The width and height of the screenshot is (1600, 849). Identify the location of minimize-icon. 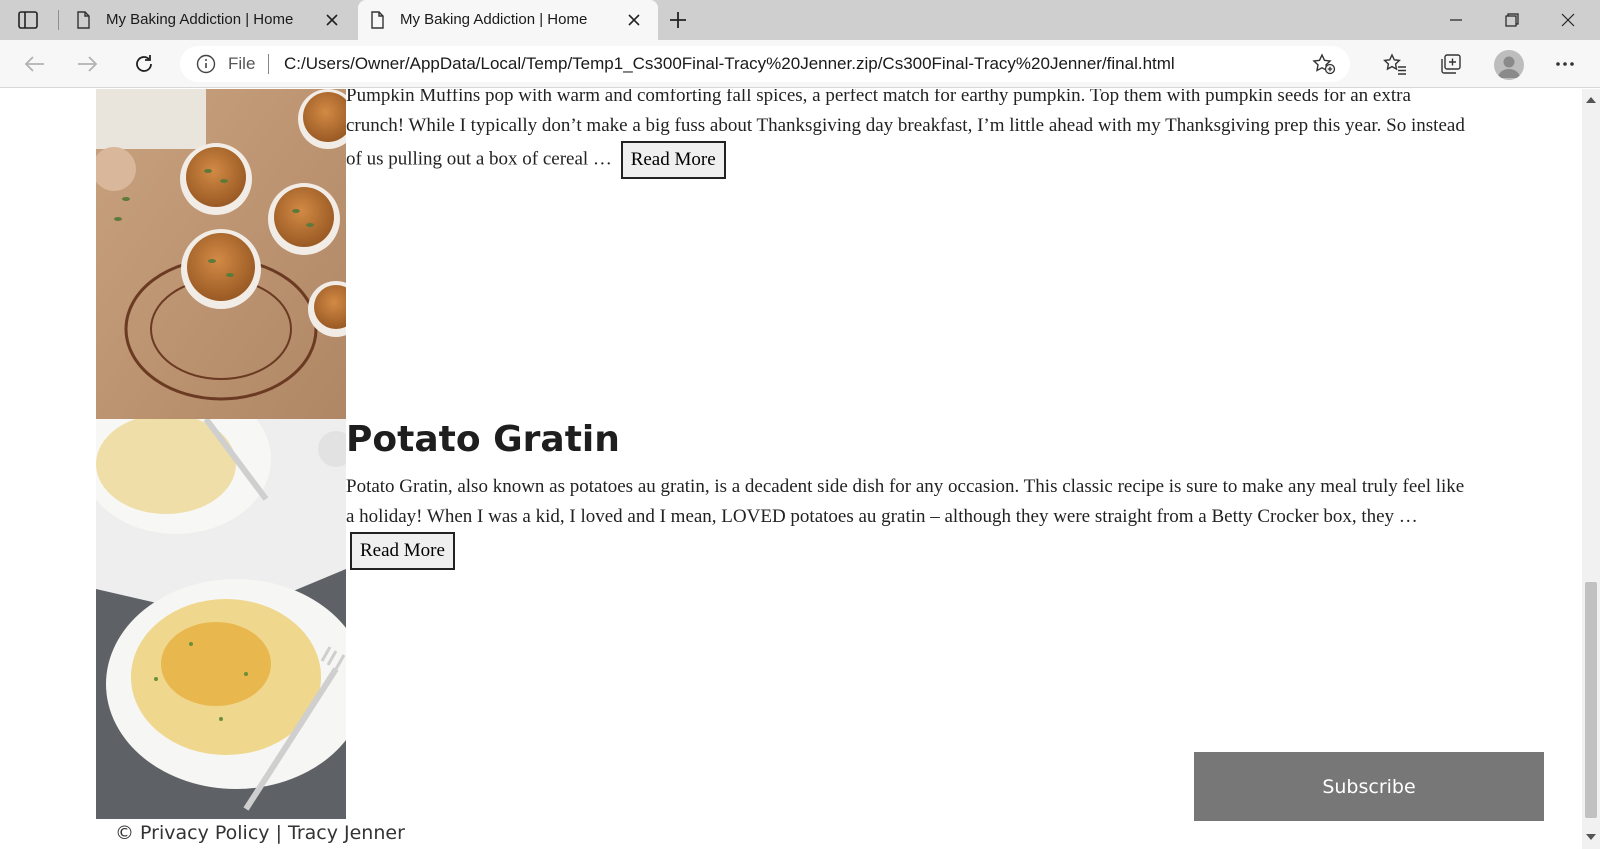
(1456, 20).